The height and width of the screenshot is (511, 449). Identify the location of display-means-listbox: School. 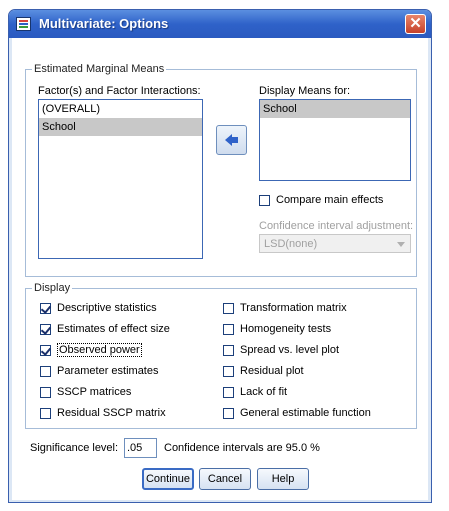
(335, 140).